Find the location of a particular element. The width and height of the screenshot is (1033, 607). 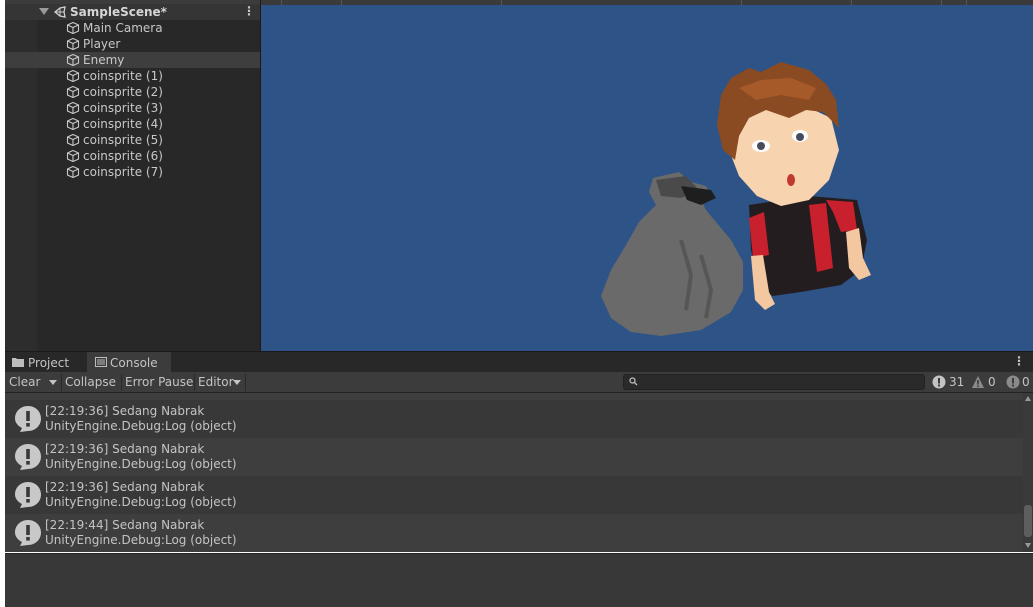

console-detail-pane is located at coordinates (519, 580).